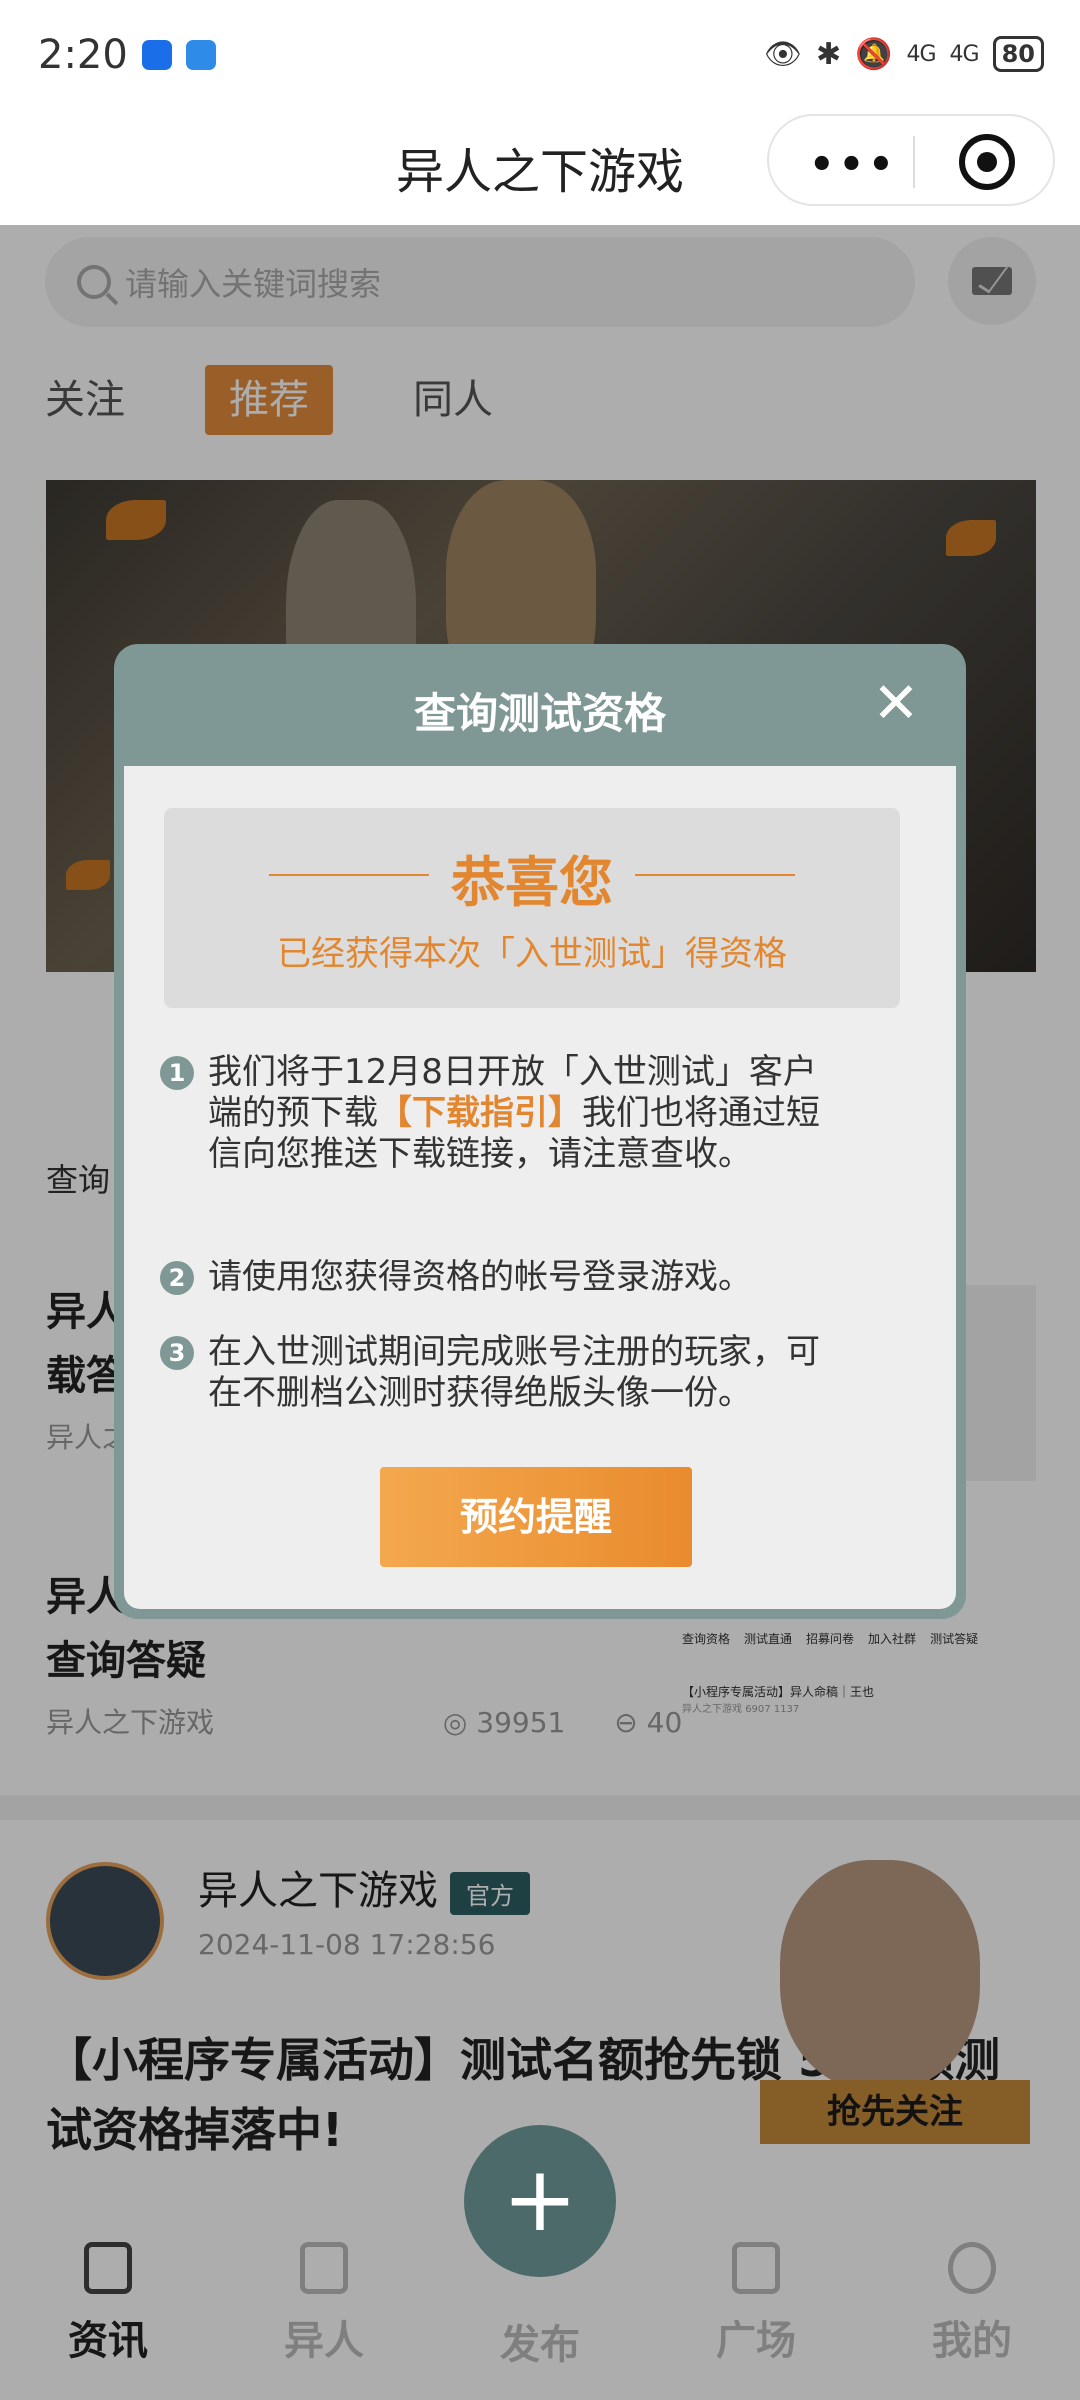 Image resolution: width=1080 pixels, height=2400 pixels. I want to click on congrats-panel: 恭喜您 已经获得本次「入世测试」得资格, so click(532, 908).